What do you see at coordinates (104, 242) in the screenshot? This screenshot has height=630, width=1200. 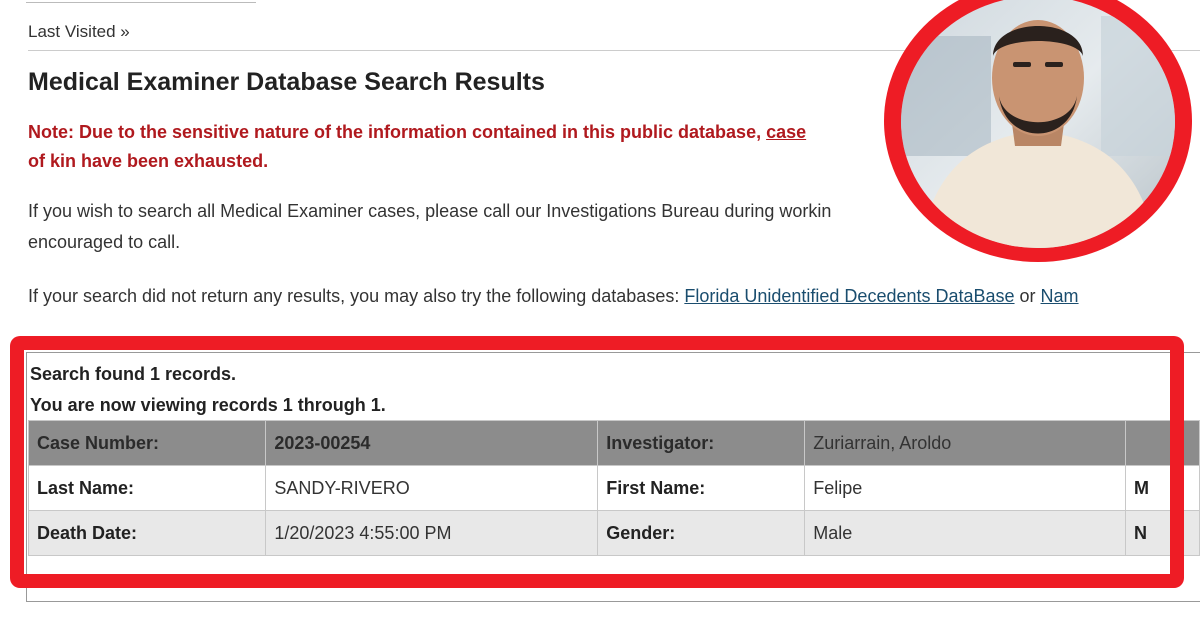 I see `search-info-line2: encouraged to call.` at bounding box center [104, 242].